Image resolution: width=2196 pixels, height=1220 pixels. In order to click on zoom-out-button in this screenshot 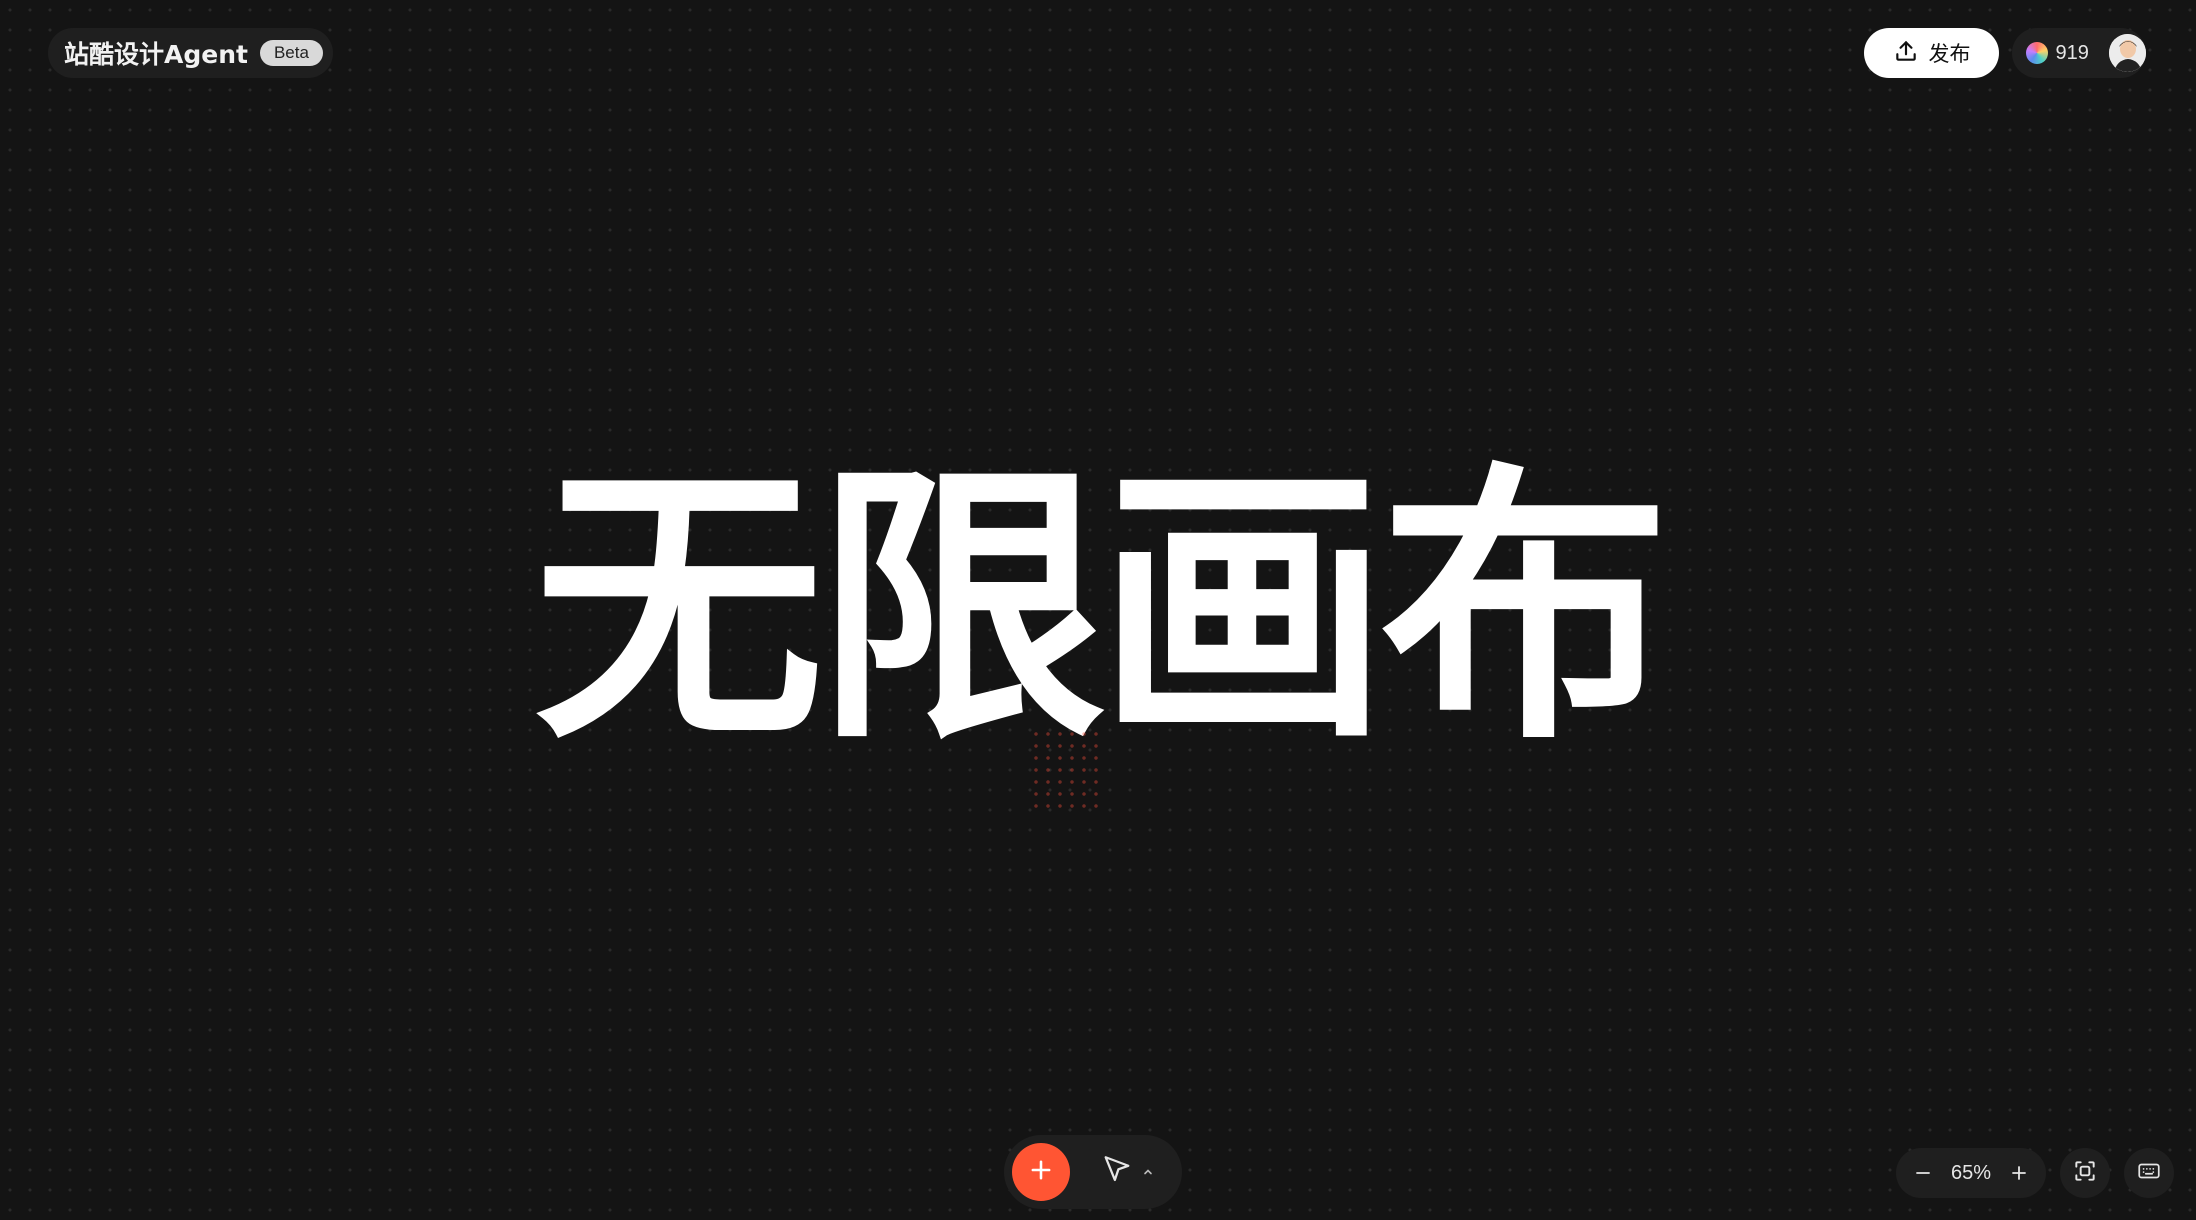, I will do `click(1923, 1173)`.